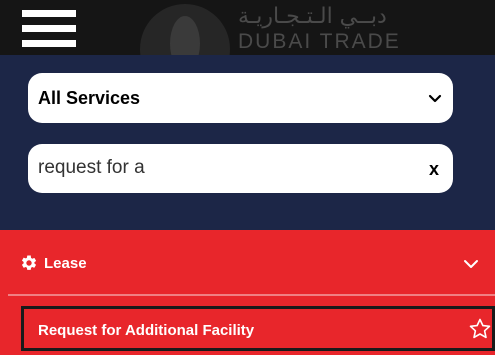 Image resolution: width=495 pixels, height=355 pixels. Describe the element at coordinates (434, 169) in the screenshot. I see `clear-search-button: x` at that location.